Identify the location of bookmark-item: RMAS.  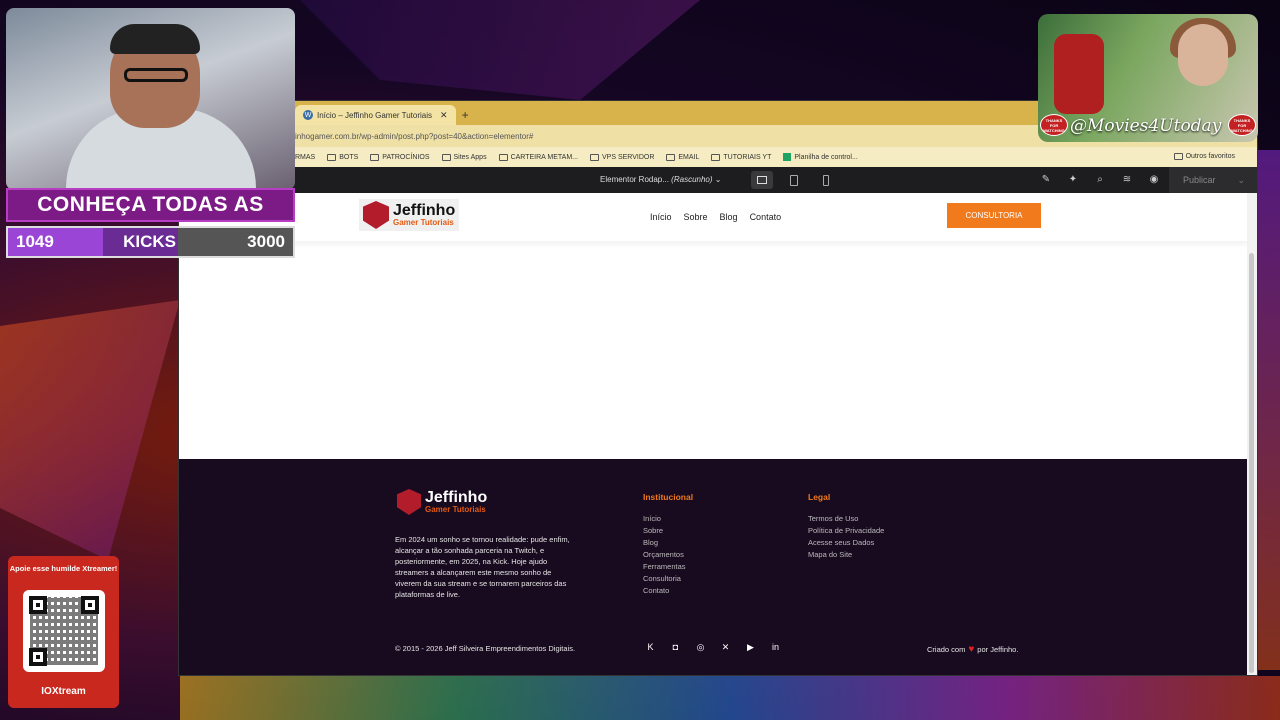
(305, 157).